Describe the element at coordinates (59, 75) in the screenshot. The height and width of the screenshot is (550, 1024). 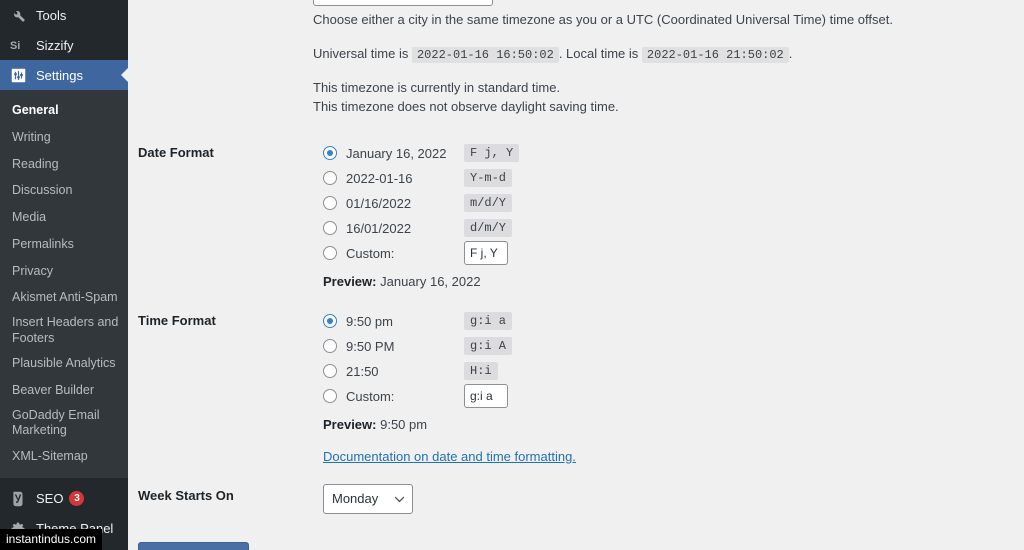
I see `sidebar-item-label: Settings` at that location.